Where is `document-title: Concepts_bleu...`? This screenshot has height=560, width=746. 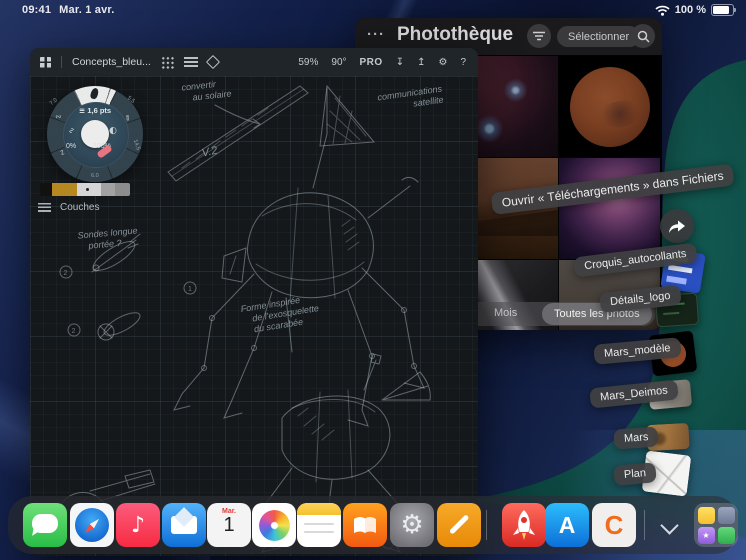
document-title: Concepts_bleu... is located at coordinates (111, 62).